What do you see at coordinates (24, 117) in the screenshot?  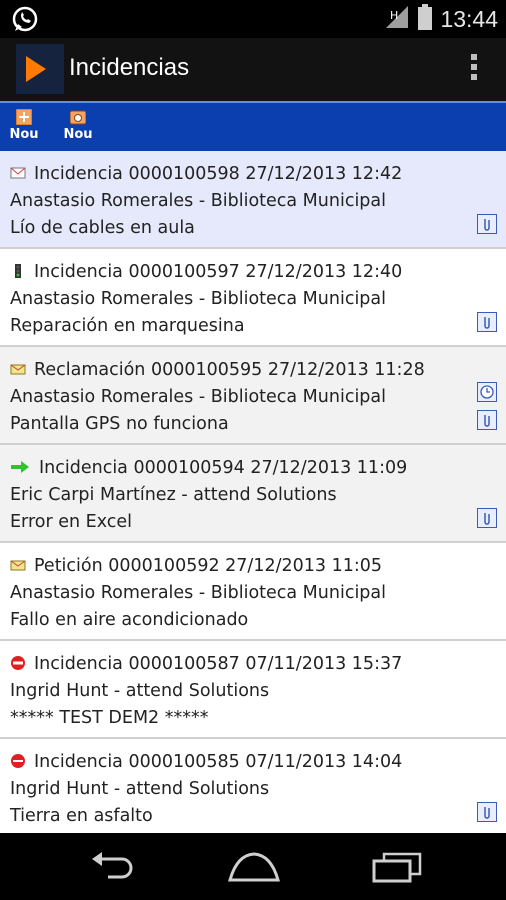 I see `add-icon` at bounding box center [24, 117].